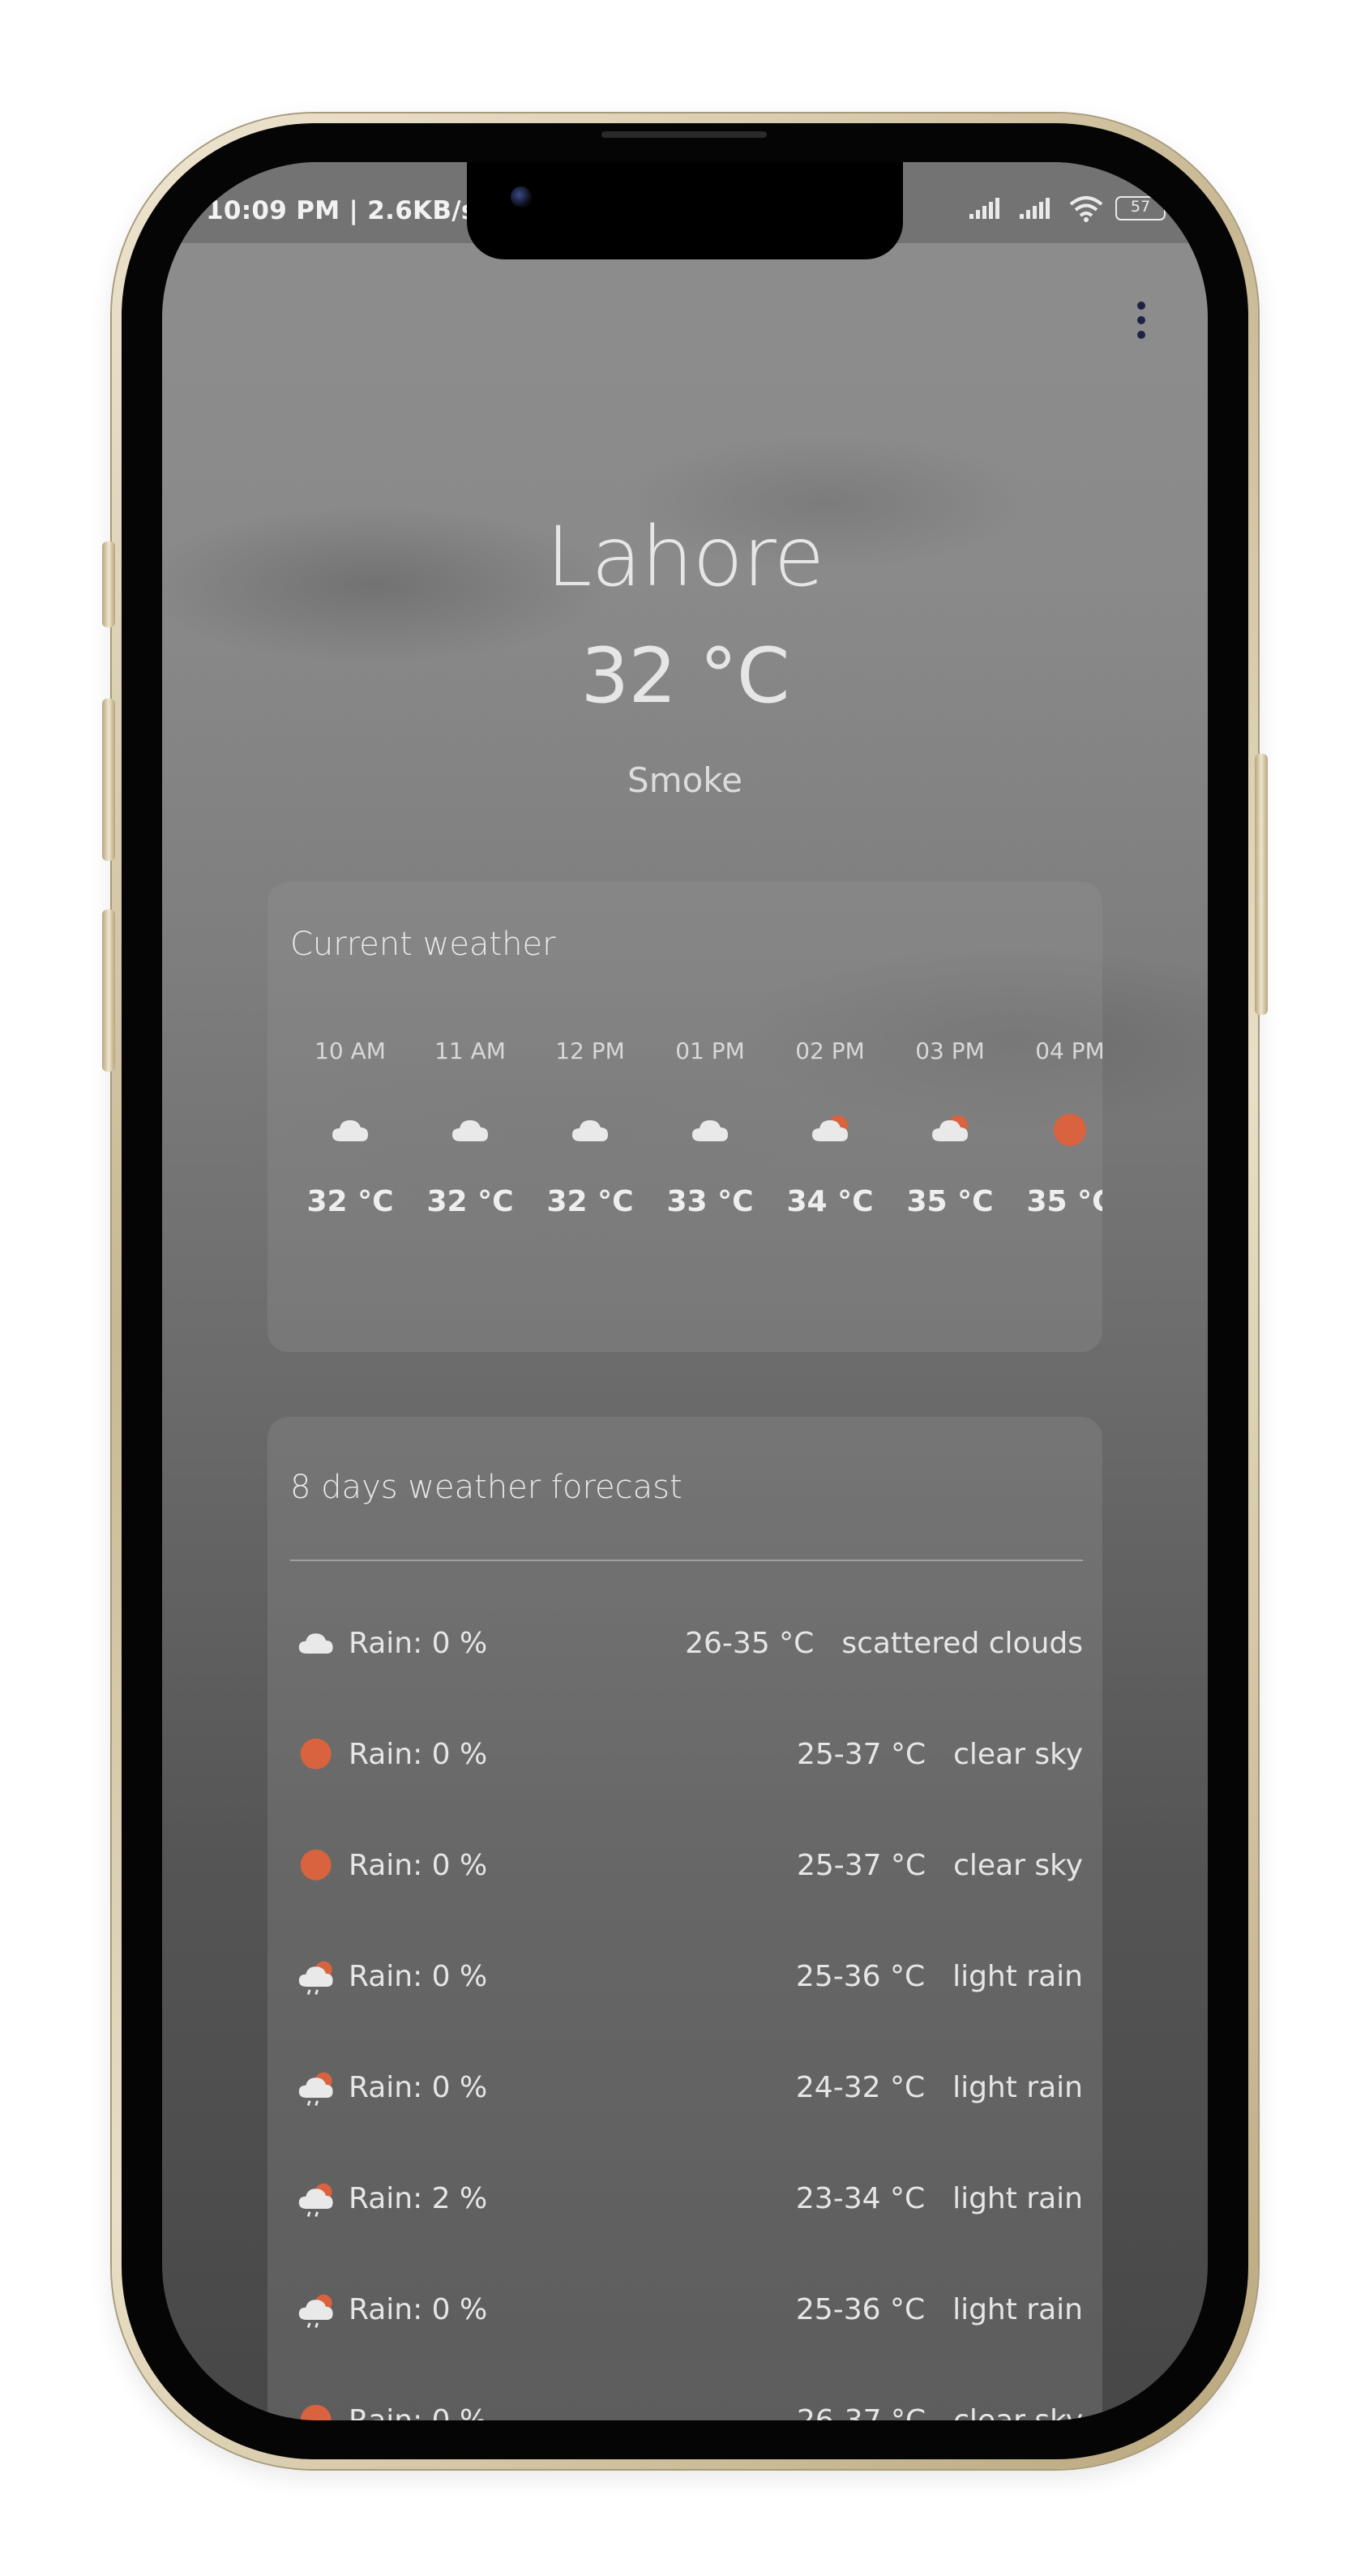  I want to click on hourly-item: 04 PM 35 °C, so click(1056, 1128).